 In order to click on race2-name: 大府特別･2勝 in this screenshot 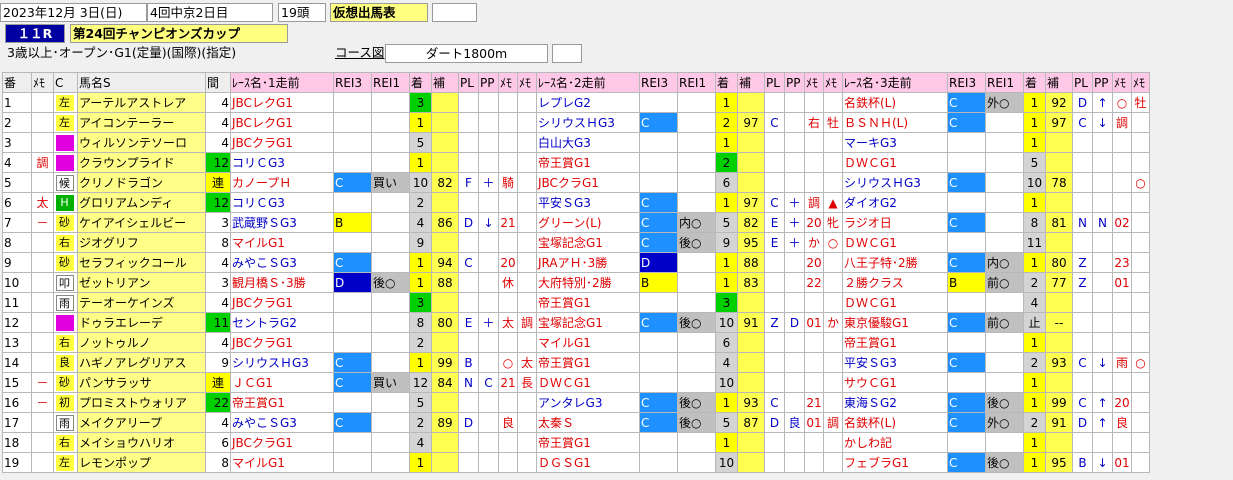, I will do `click(588, 282)`.